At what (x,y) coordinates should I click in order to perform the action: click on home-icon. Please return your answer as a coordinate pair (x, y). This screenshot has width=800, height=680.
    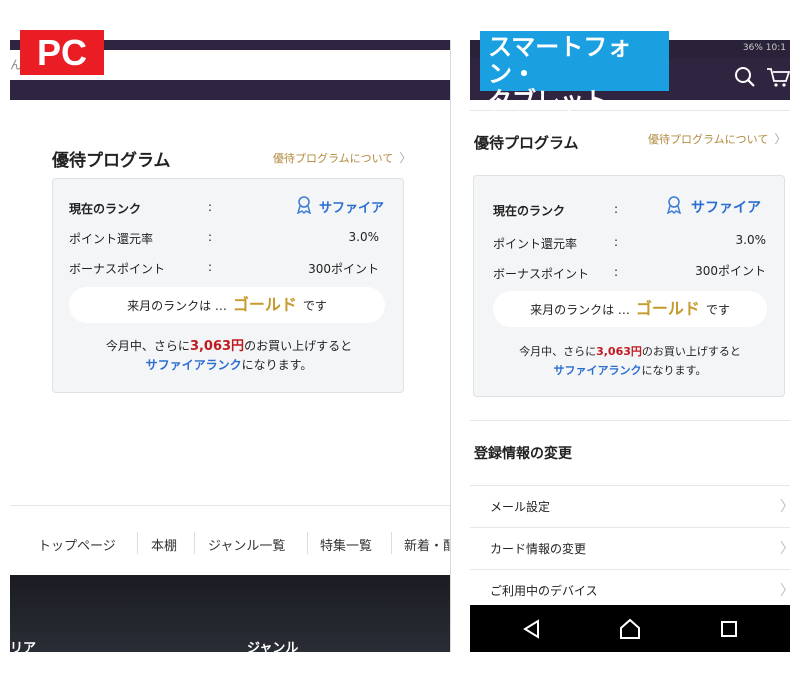
    Looking at the image, I should click on (630, 629).